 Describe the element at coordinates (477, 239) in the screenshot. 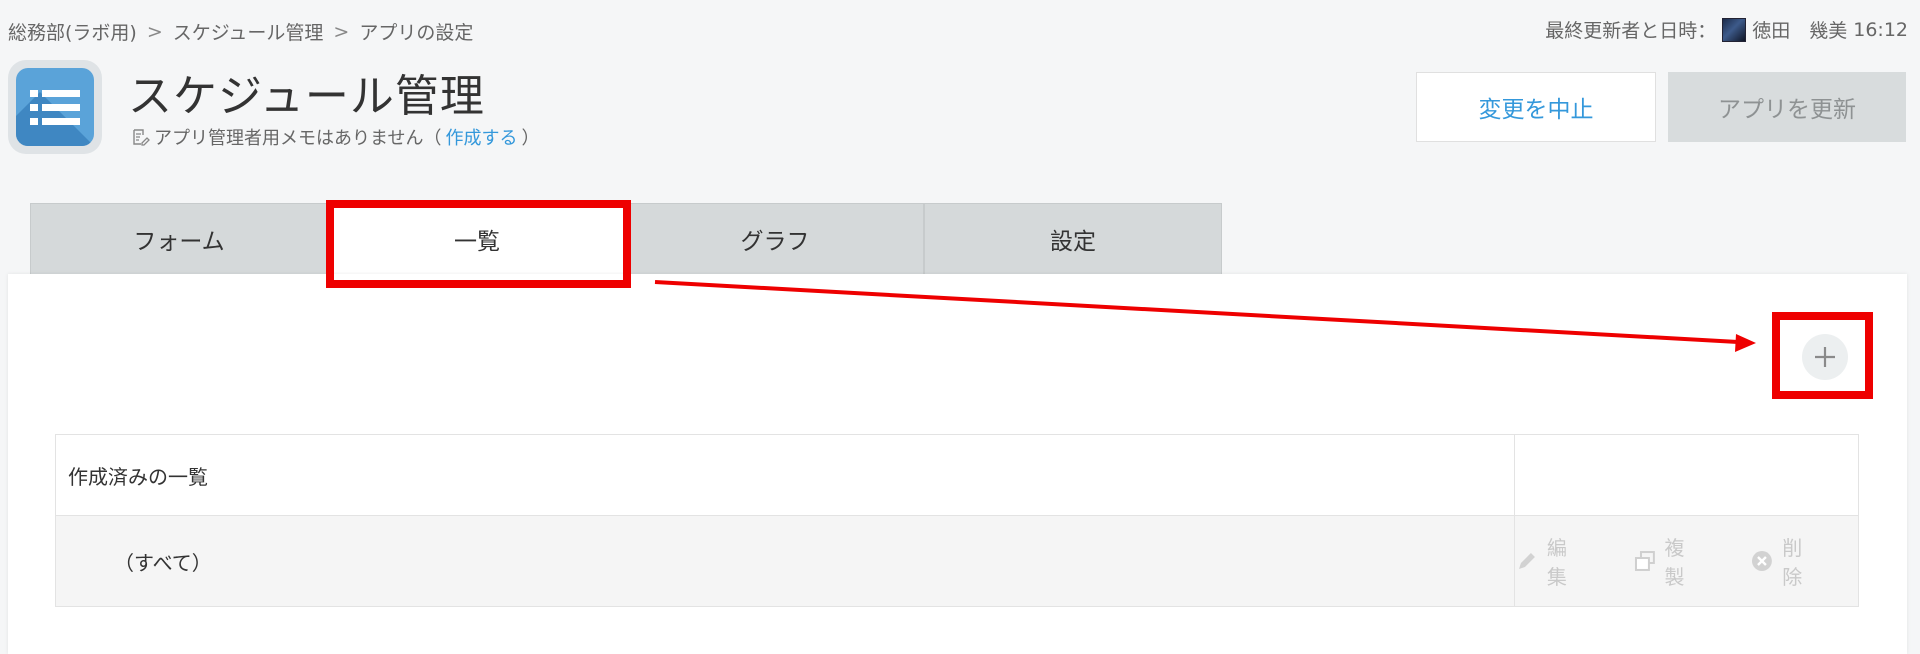

I see `tab-views: 一覧` at that location.